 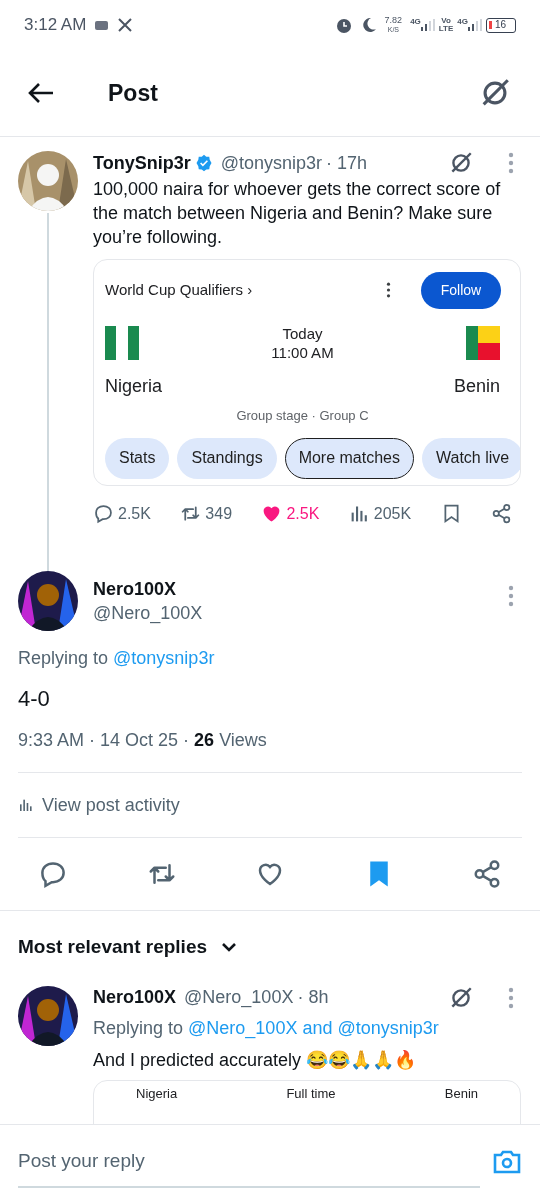 I want to click on replying-to-text: Replying to @Nero_100X and @tonysnip3r, so click(x=266, y=1028).